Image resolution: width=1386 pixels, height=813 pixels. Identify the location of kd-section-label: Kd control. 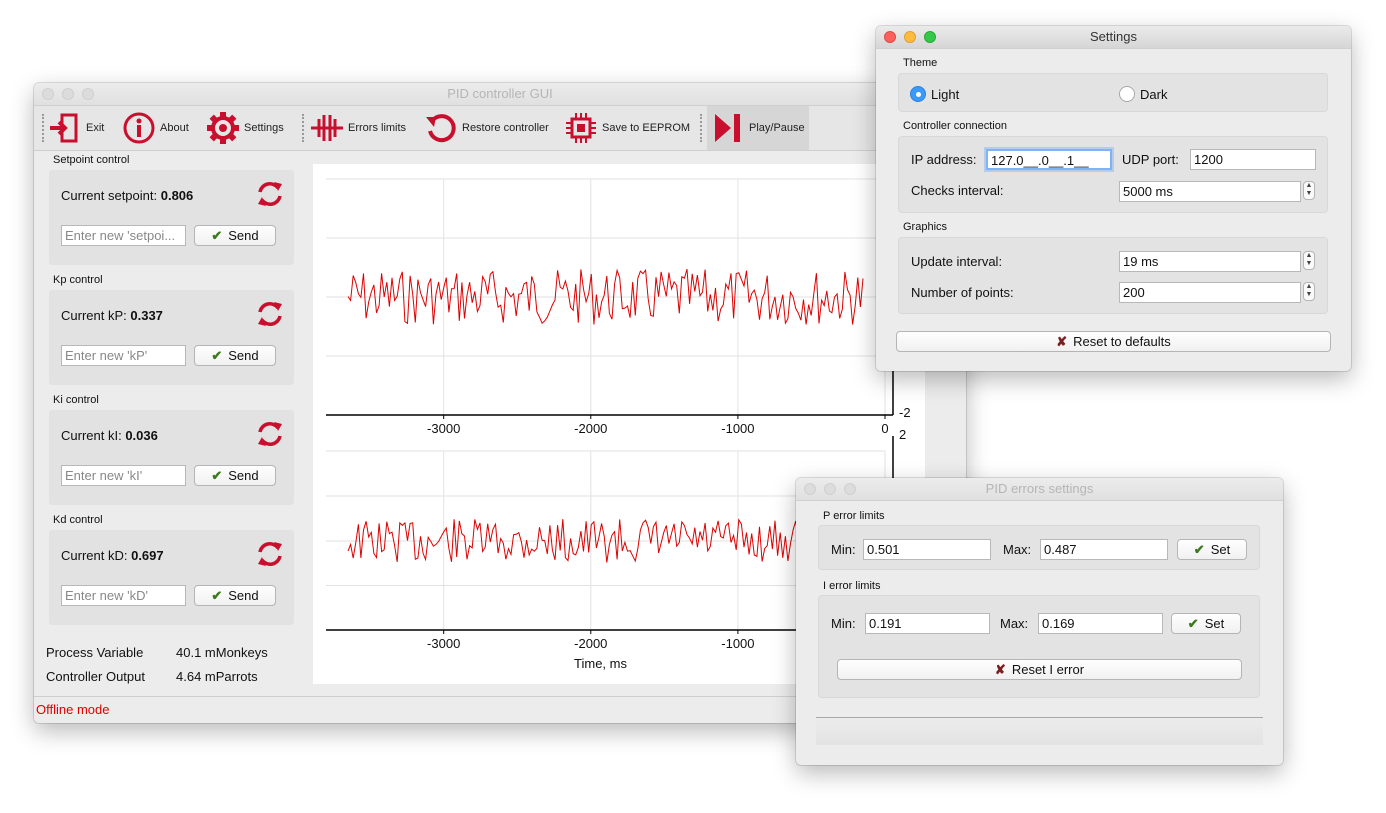
(78, 520).